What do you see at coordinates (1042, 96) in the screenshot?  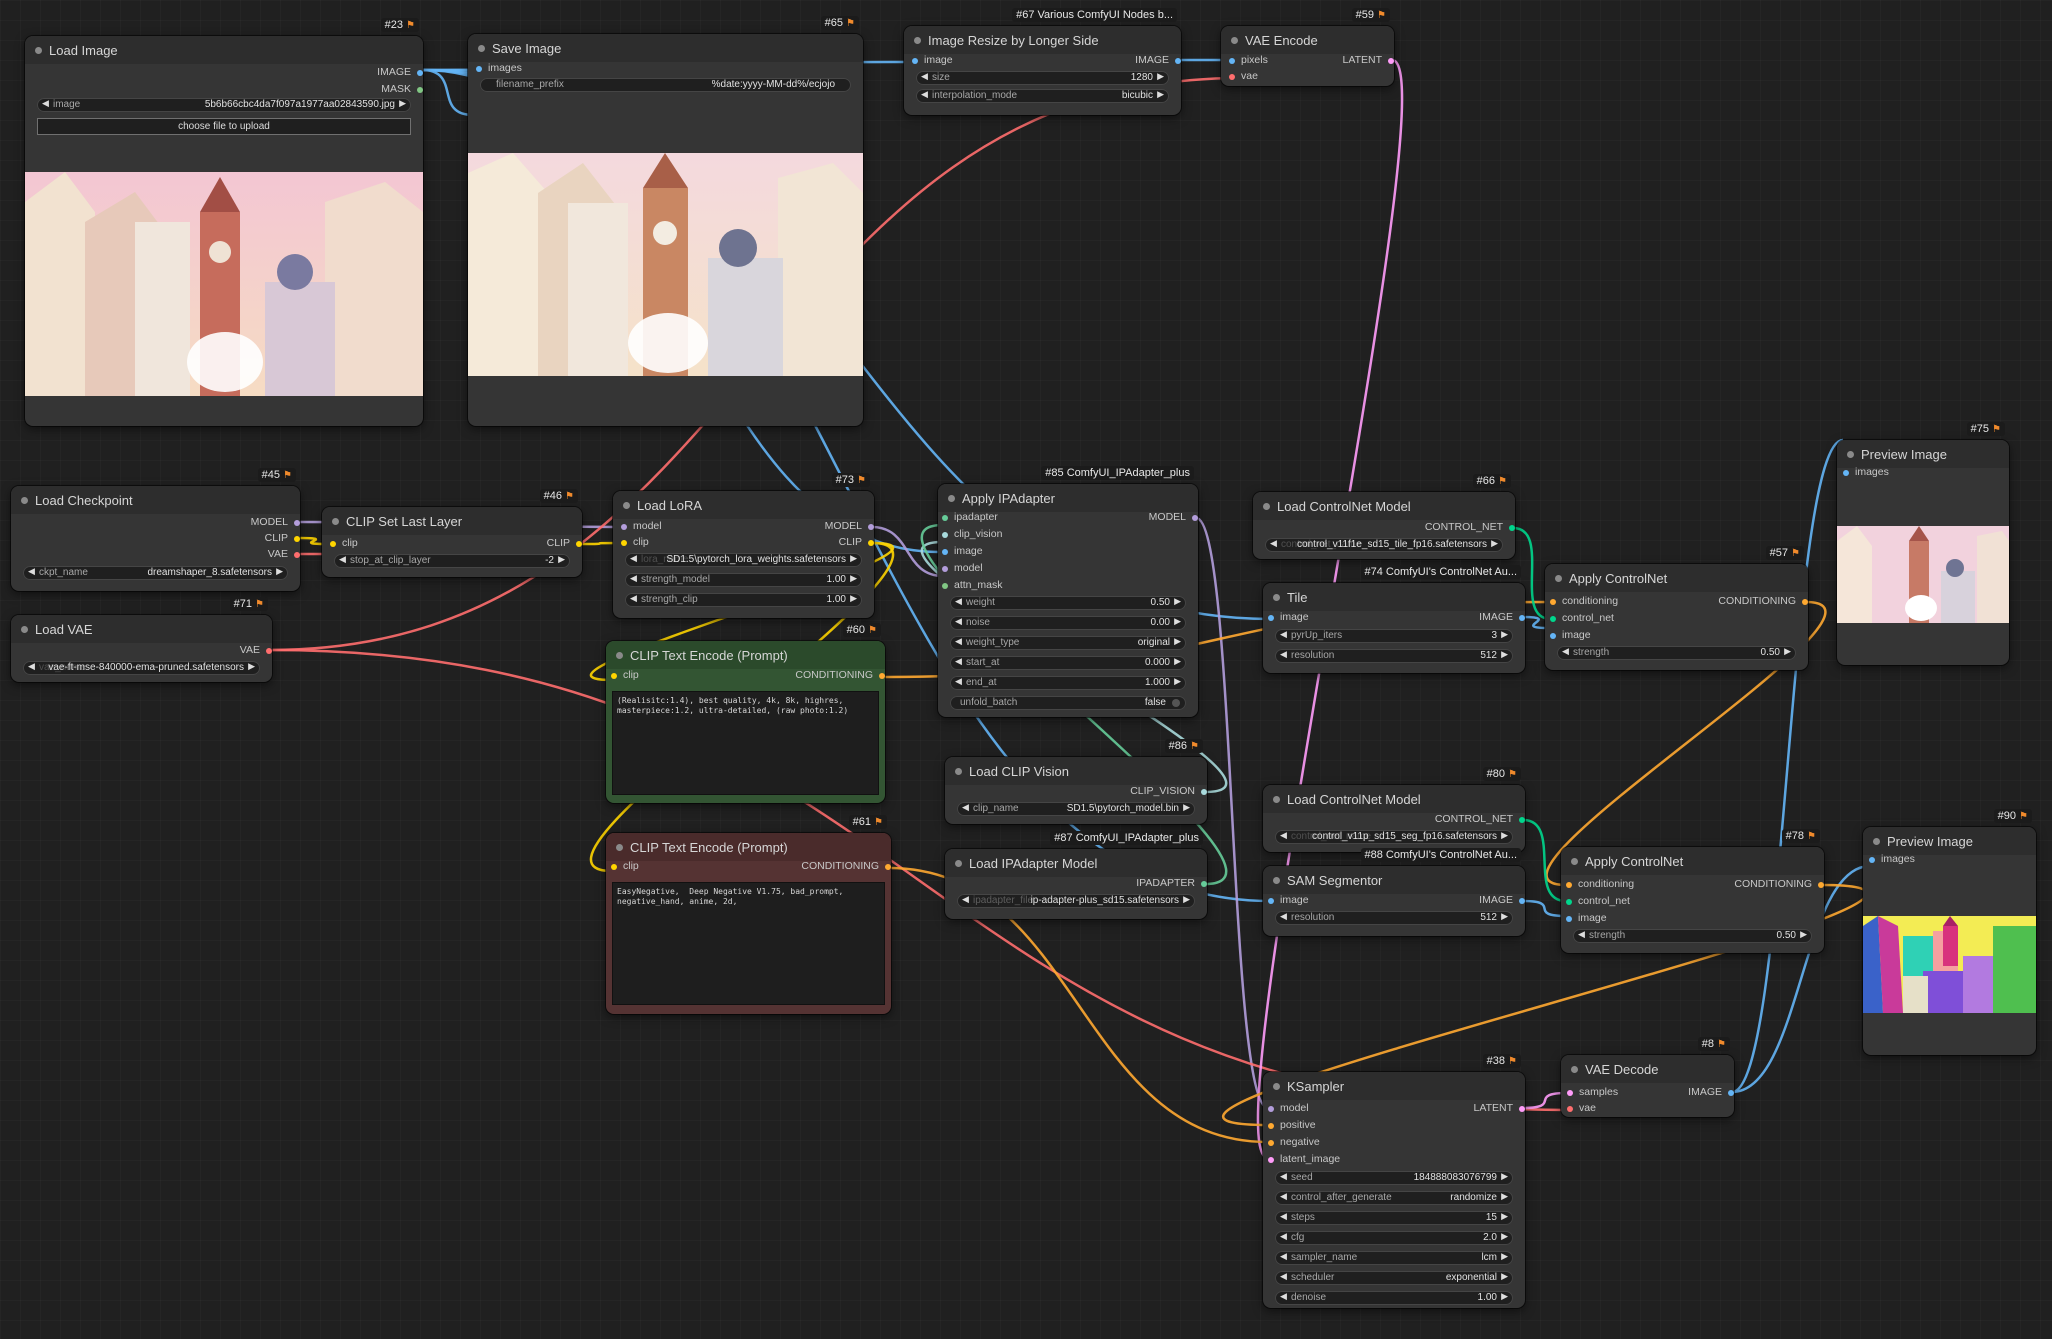 I see `interpolation-select: ◀ interpolation_mode bicubic ▶` at bounding box center [1042, 96].